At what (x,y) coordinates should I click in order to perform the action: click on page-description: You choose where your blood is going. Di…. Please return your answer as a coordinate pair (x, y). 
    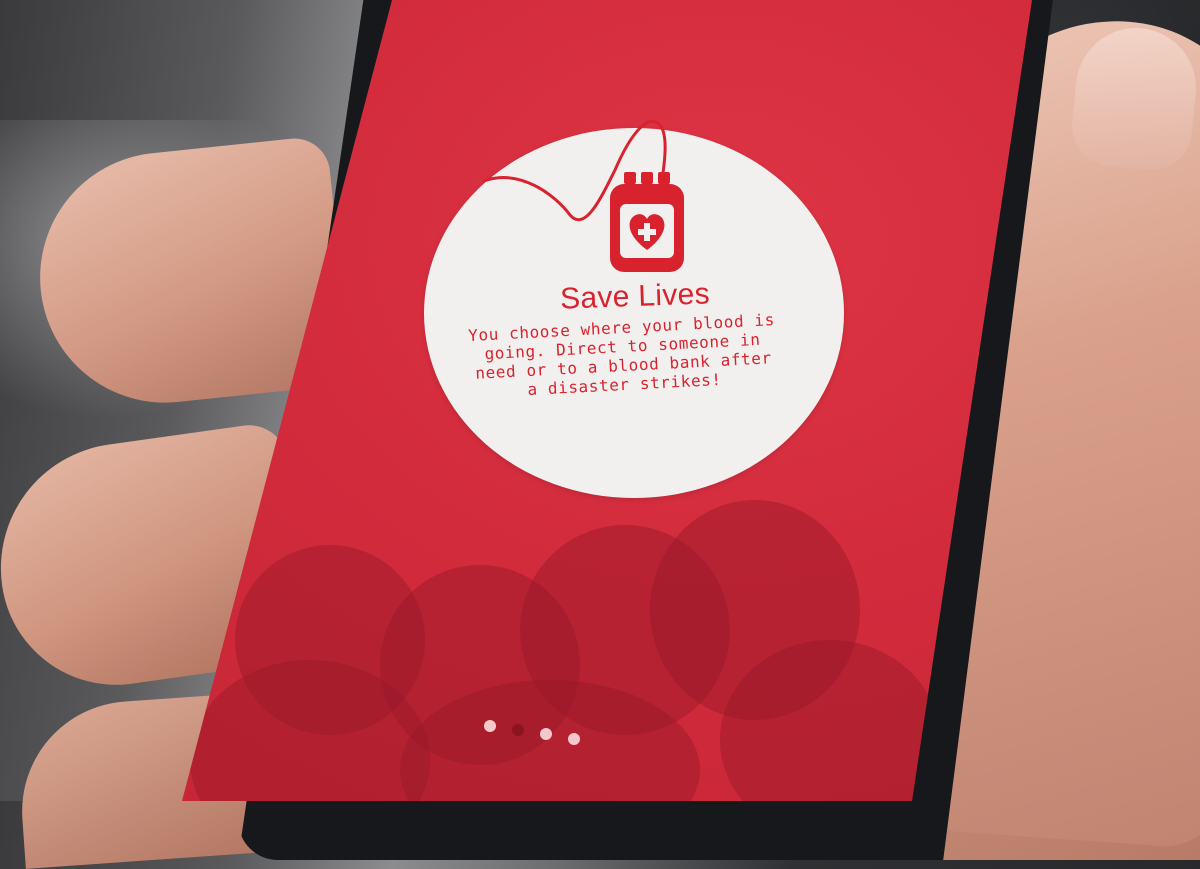
    Looking at the image, I should click on (621, 355).